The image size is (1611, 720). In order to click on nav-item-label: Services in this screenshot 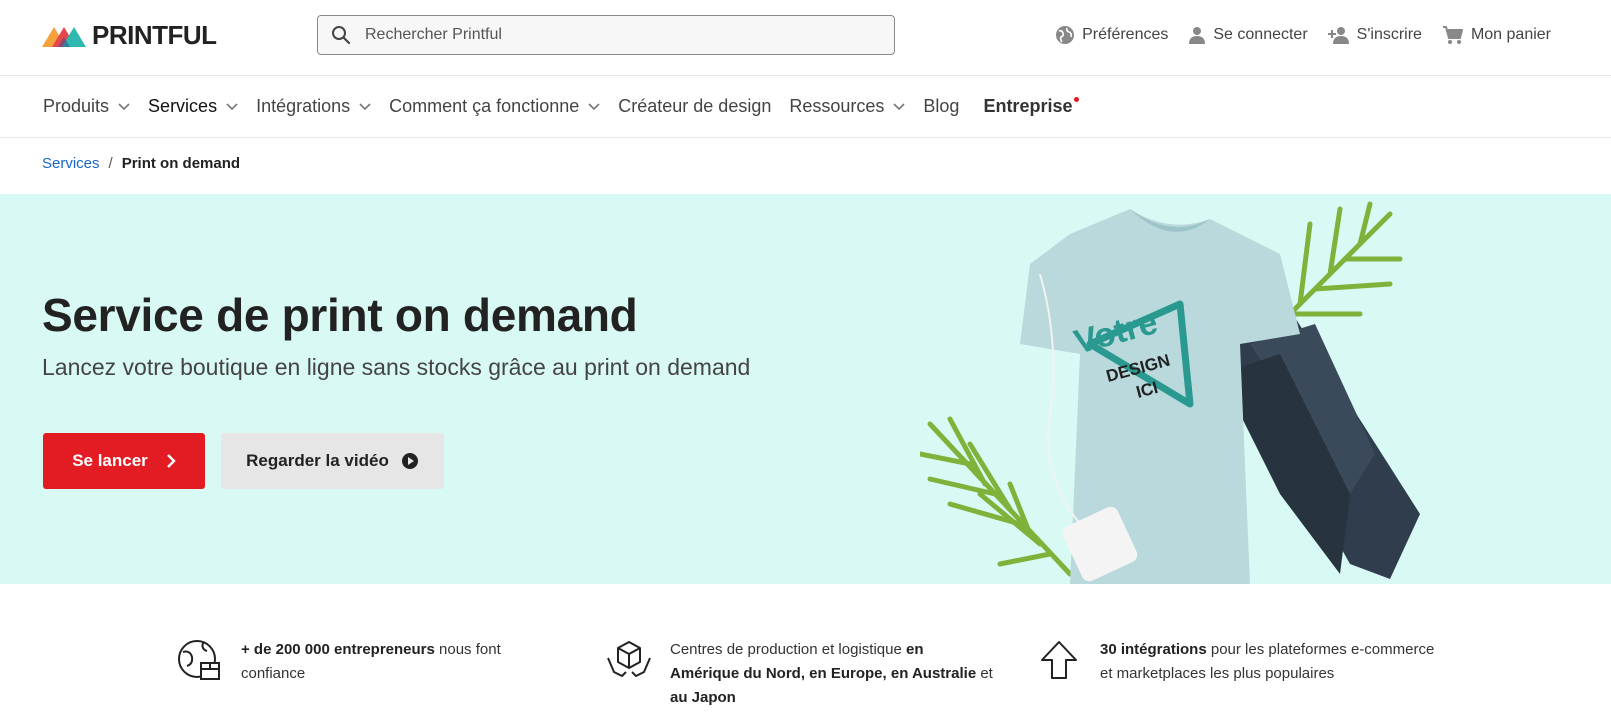, I will do `click(183, 106)`.